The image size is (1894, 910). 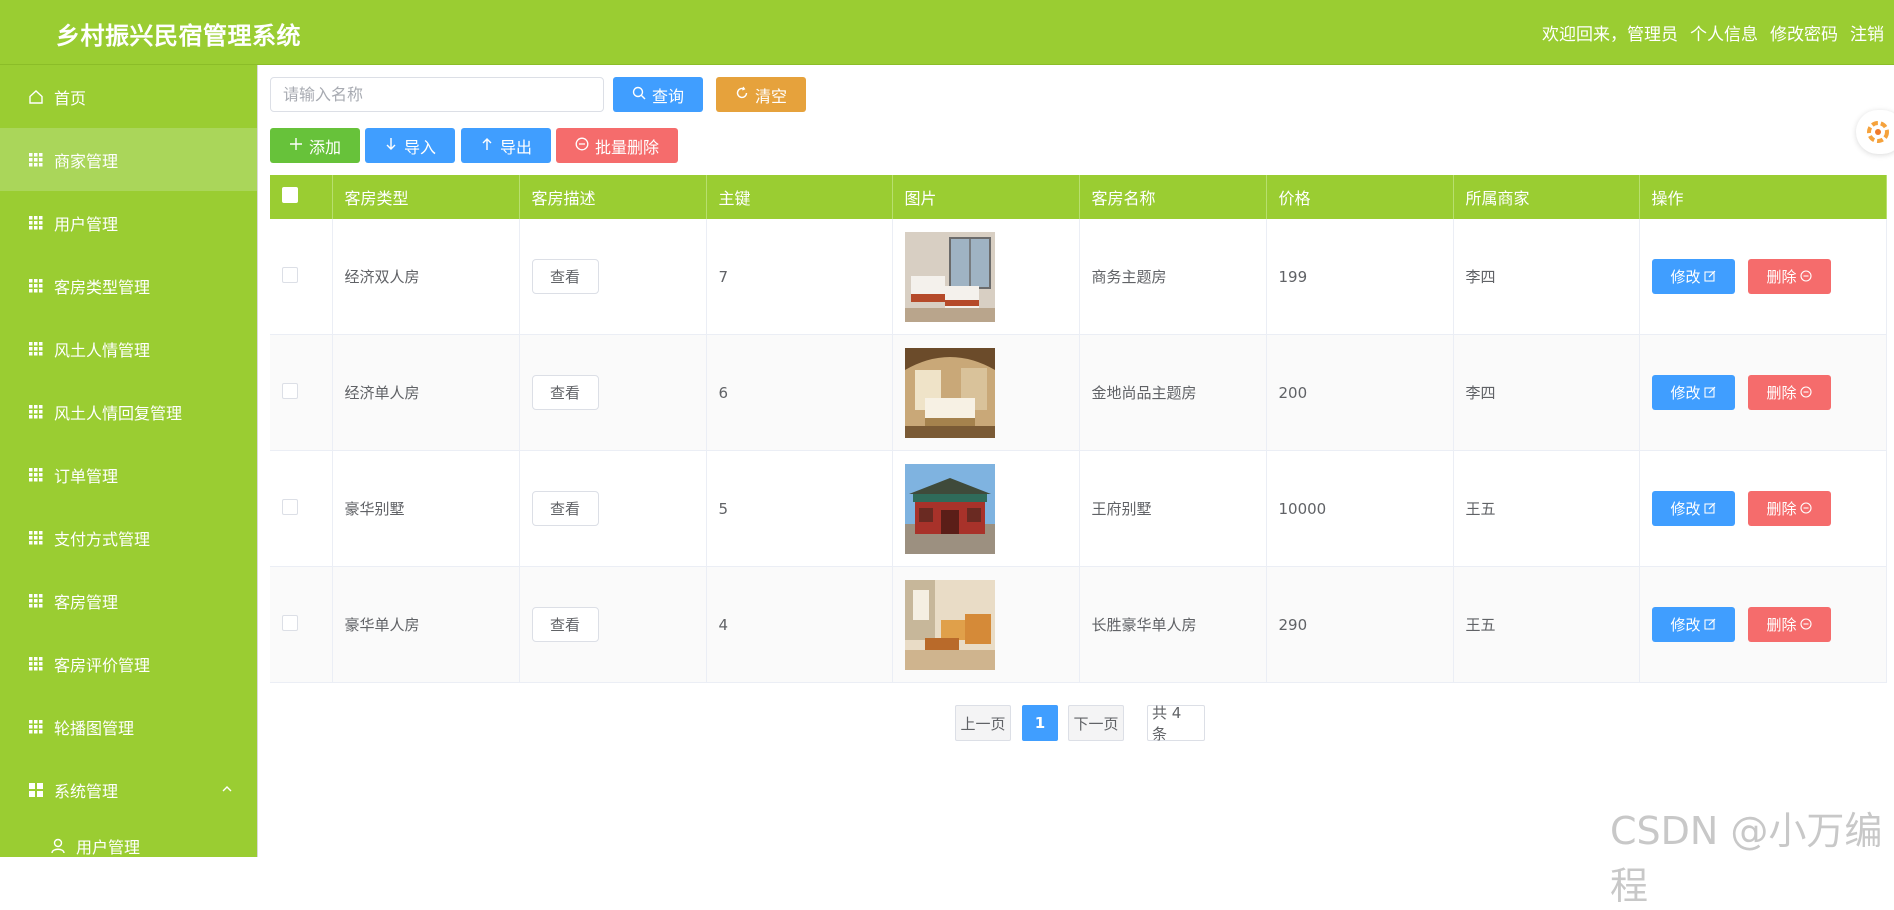 I want to click on floating-assistant-button, so click(x=1875, y=132).